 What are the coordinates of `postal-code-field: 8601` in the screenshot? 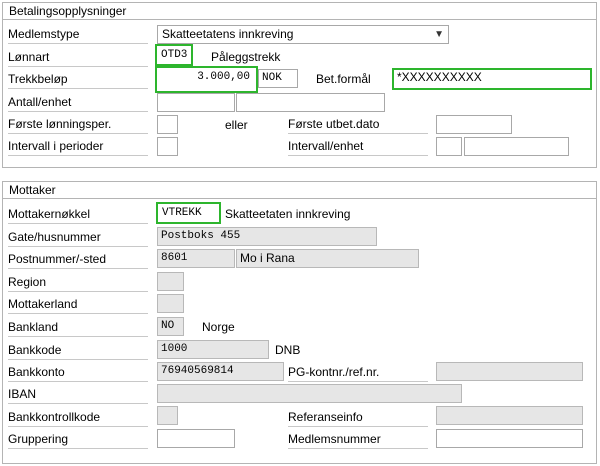 It's located at (196, 258).